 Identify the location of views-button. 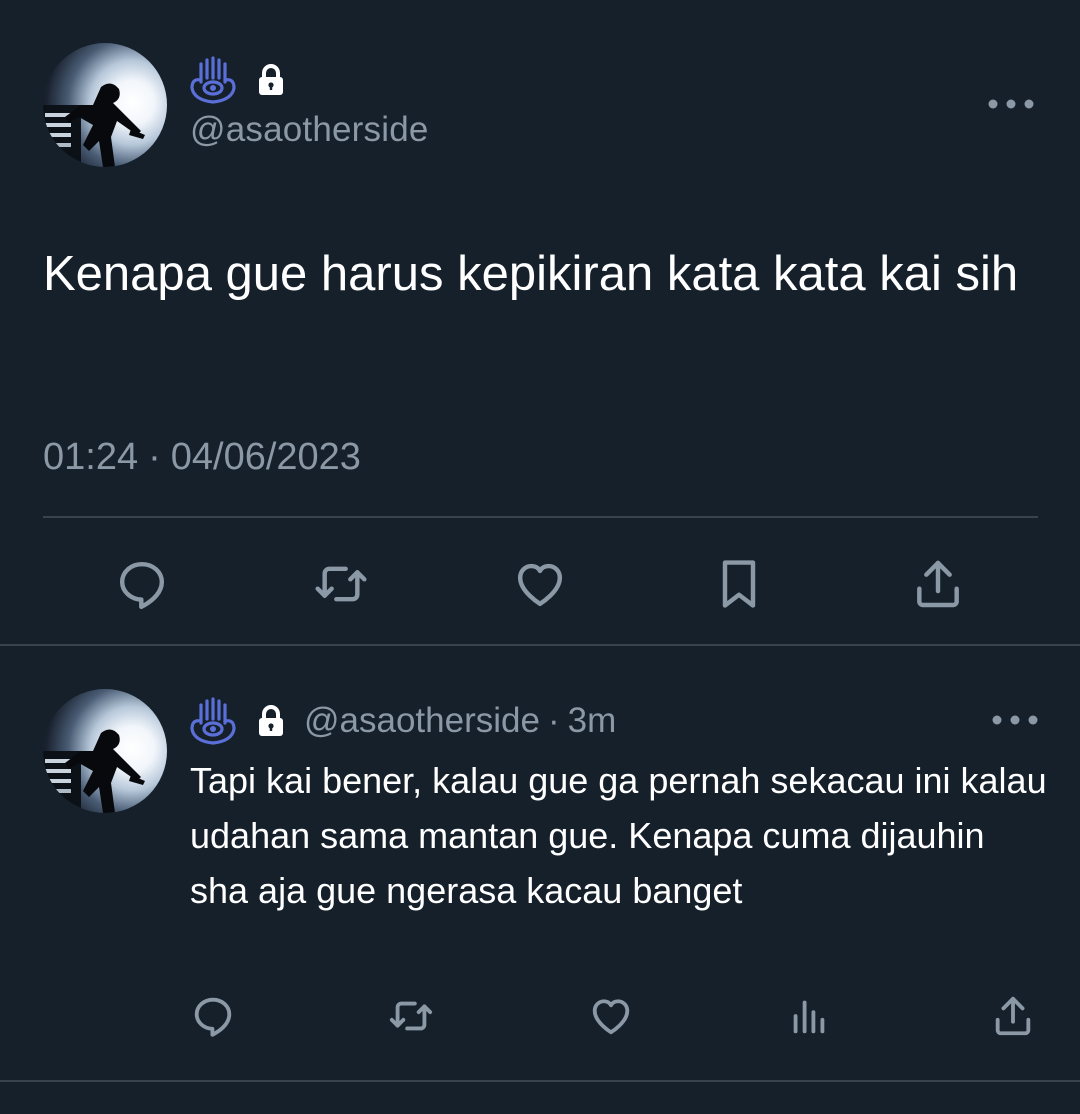
(809, 1016).